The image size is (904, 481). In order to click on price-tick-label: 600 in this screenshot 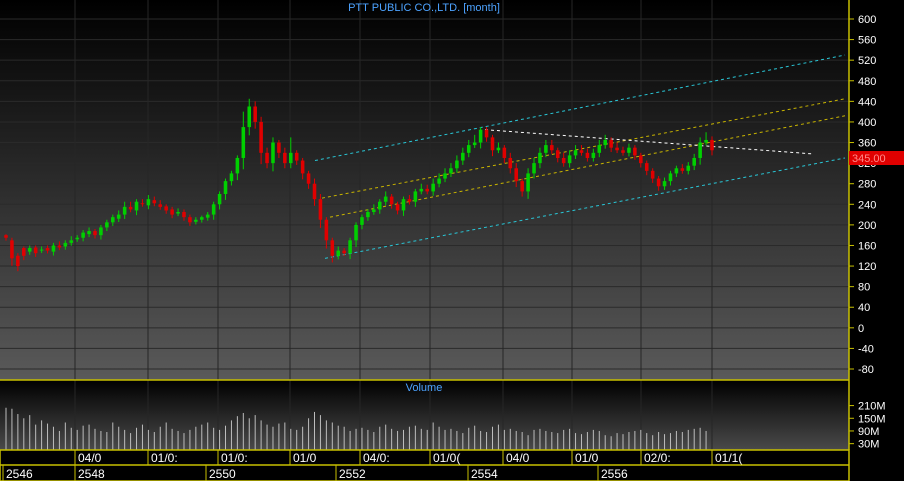, I will do `click(867, 20)`.